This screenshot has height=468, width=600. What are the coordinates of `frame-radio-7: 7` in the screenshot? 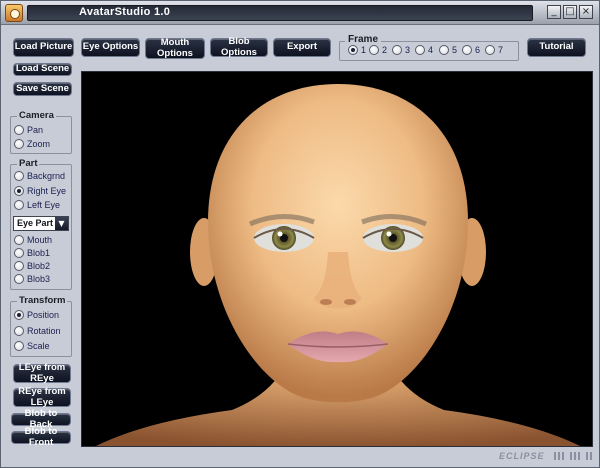 It's located at (494, 50).